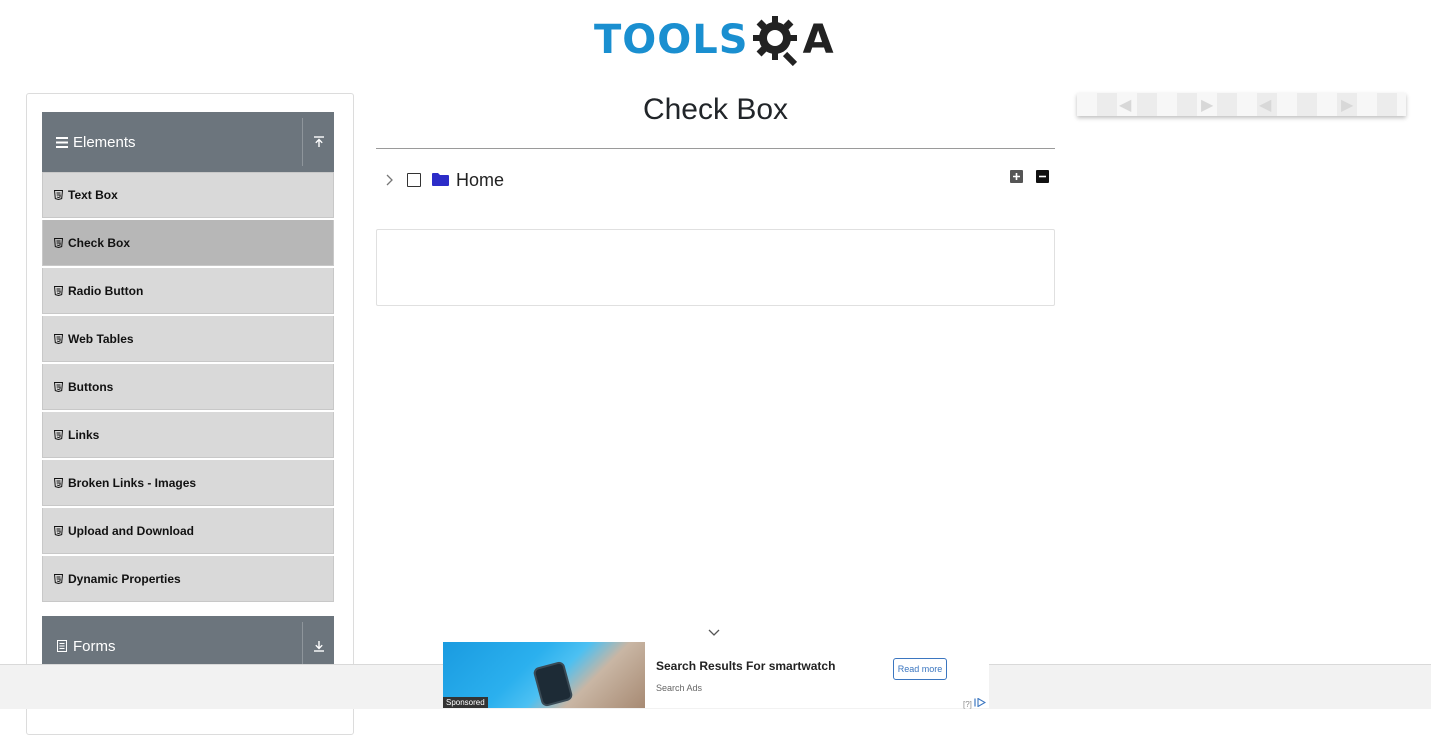 This screenshot has width=1440, height=735. Describe the element at coordinates (101, 338) in the screenshot. I see `menu-item-label: Web Tables` at that location.